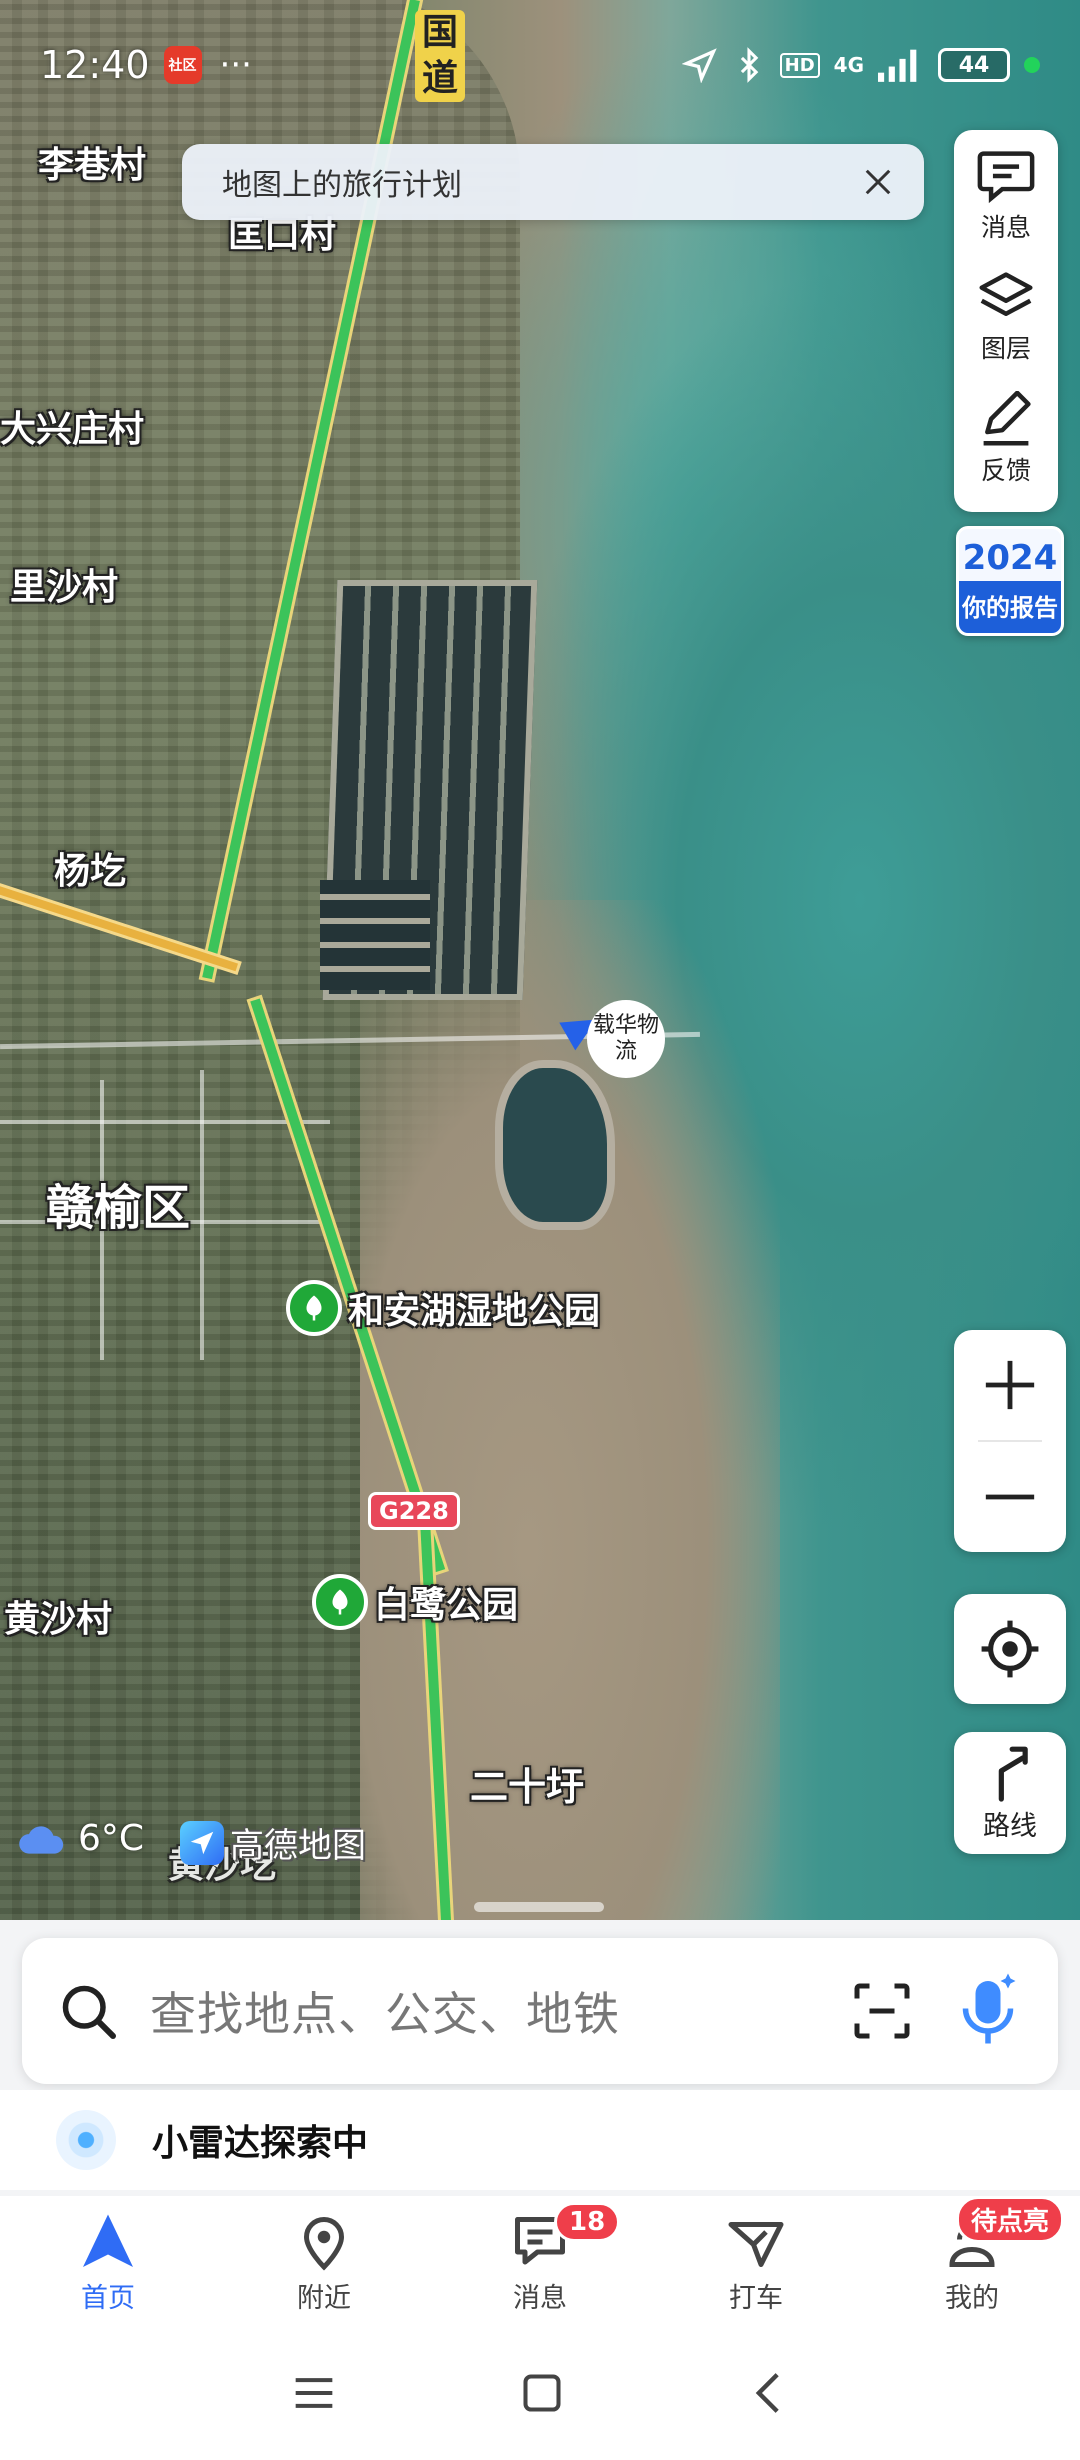 The image size is (1080, 2460). I want to click on zoom-control, so click(1010, 1441).